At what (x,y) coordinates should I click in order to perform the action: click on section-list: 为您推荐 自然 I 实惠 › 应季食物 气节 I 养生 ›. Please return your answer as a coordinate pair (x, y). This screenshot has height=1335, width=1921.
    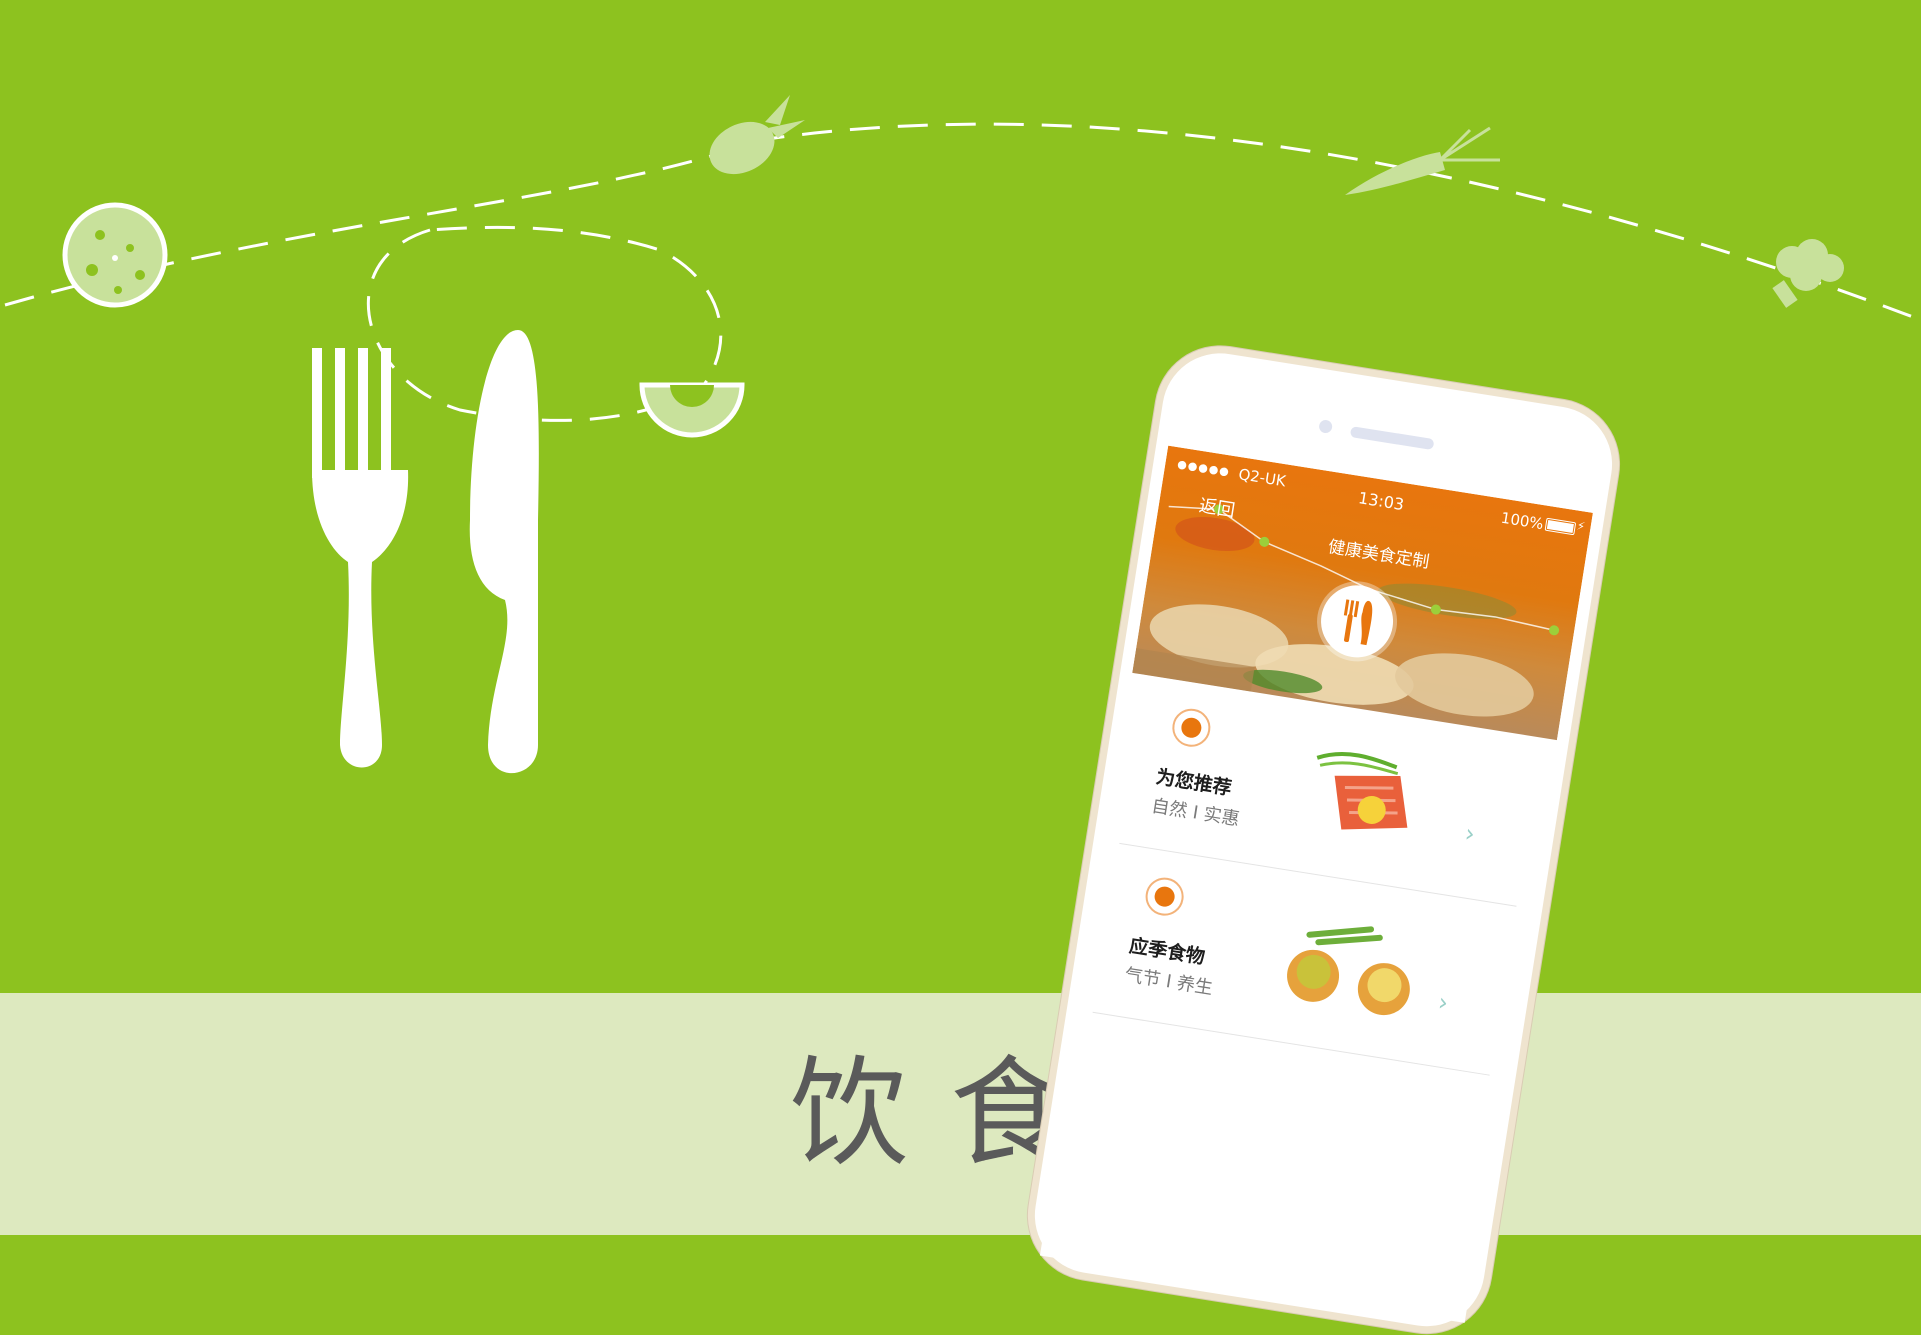
    Looking at the image, I should click on (1318, 875).